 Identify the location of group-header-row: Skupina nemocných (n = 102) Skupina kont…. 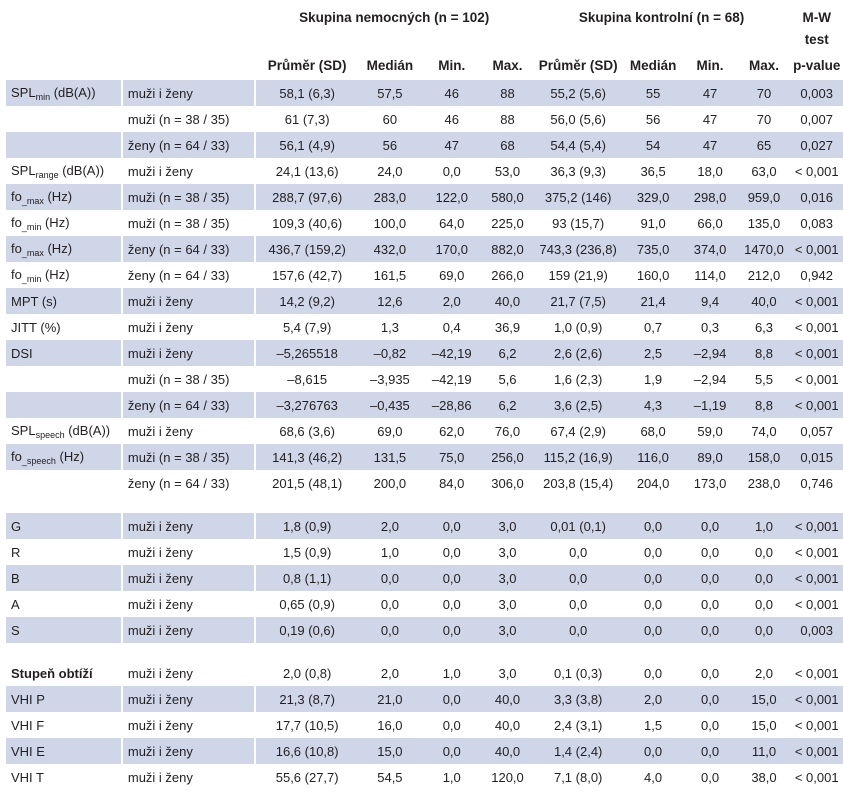
(424, 17).